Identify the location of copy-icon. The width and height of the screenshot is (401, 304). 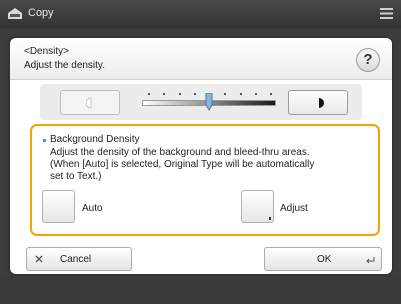
(15, 13).